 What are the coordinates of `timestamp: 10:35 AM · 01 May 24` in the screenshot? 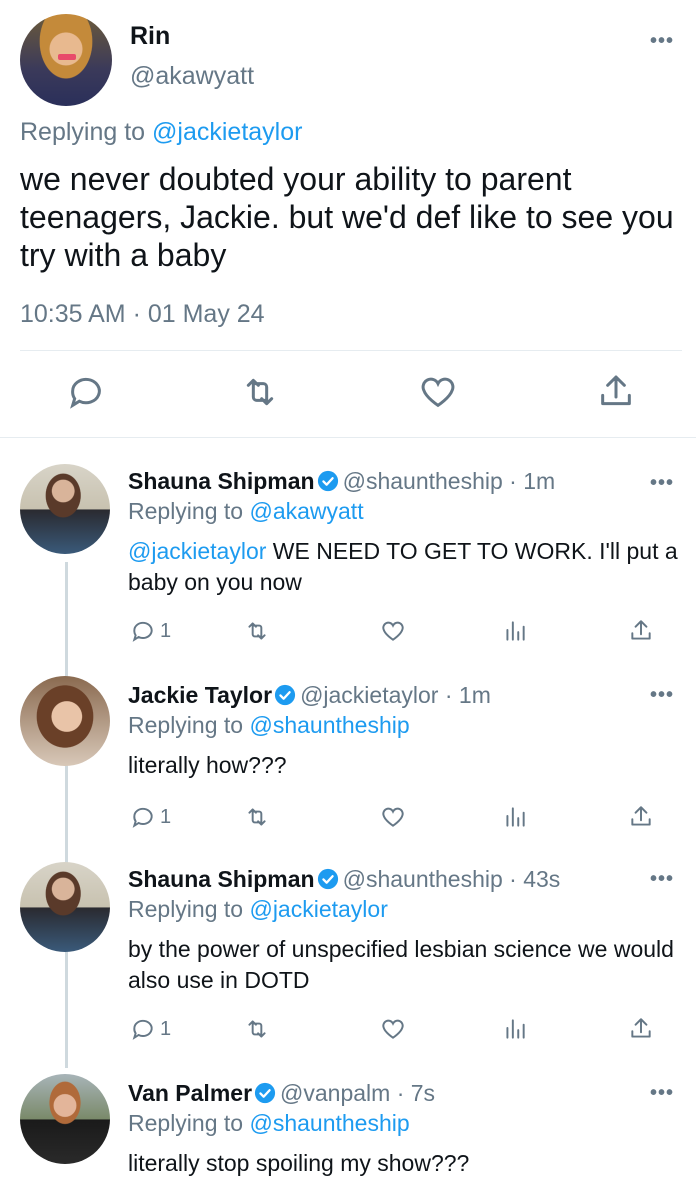 It's located at (142, 314).